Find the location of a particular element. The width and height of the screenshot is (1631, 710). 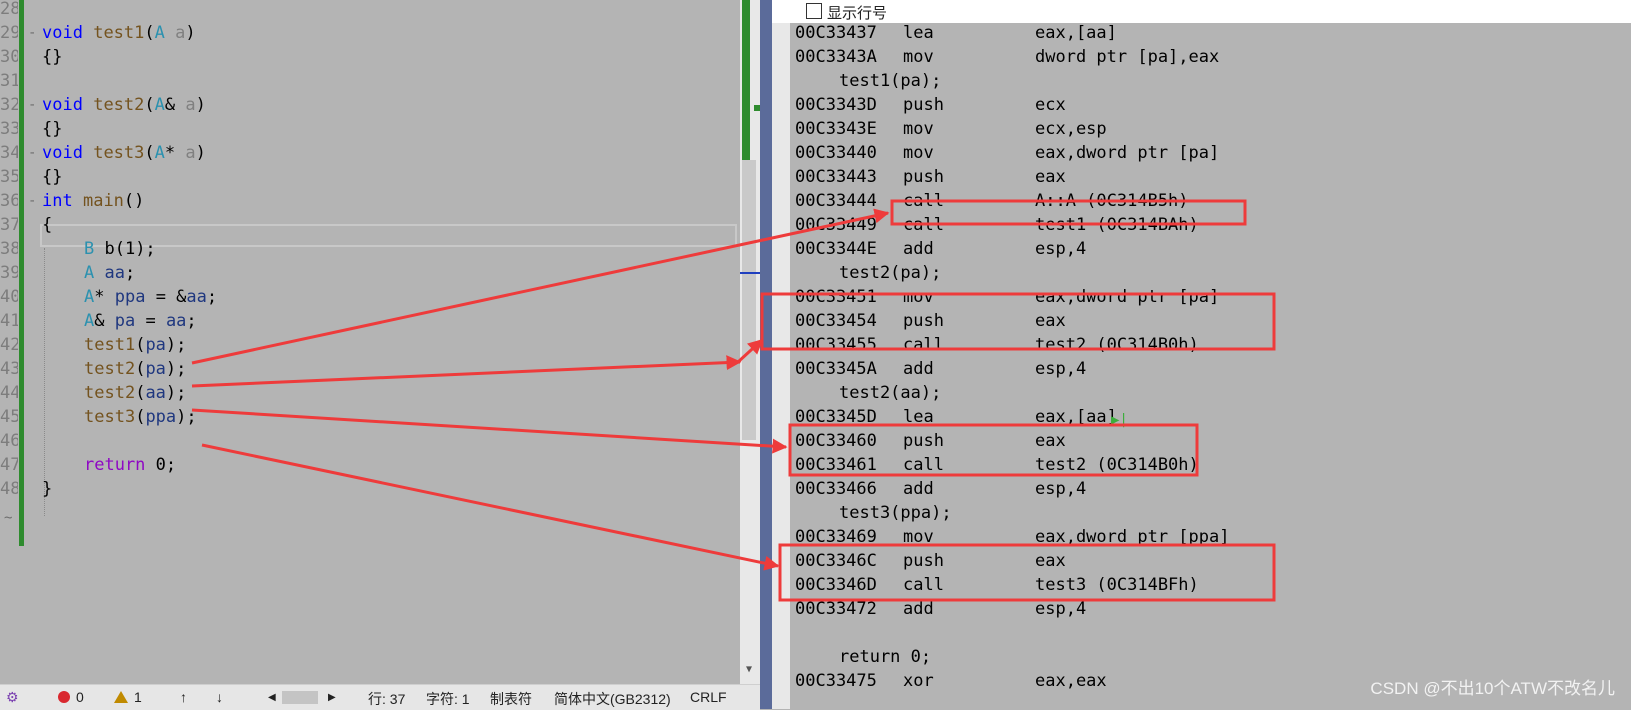

keyword: int is located at coordinates (57, 201).